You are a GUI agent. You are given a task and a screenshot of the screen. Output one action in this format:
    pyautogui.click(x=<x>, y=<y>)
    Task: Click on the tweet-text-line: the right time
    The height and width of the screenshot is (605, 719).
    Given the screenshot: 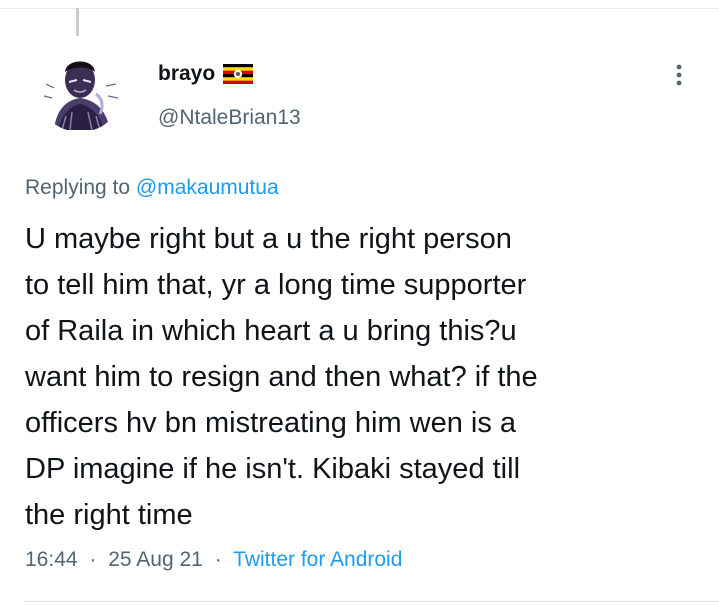 What is the action you would take?
    pyautogui.click(x=109, y=515)
    